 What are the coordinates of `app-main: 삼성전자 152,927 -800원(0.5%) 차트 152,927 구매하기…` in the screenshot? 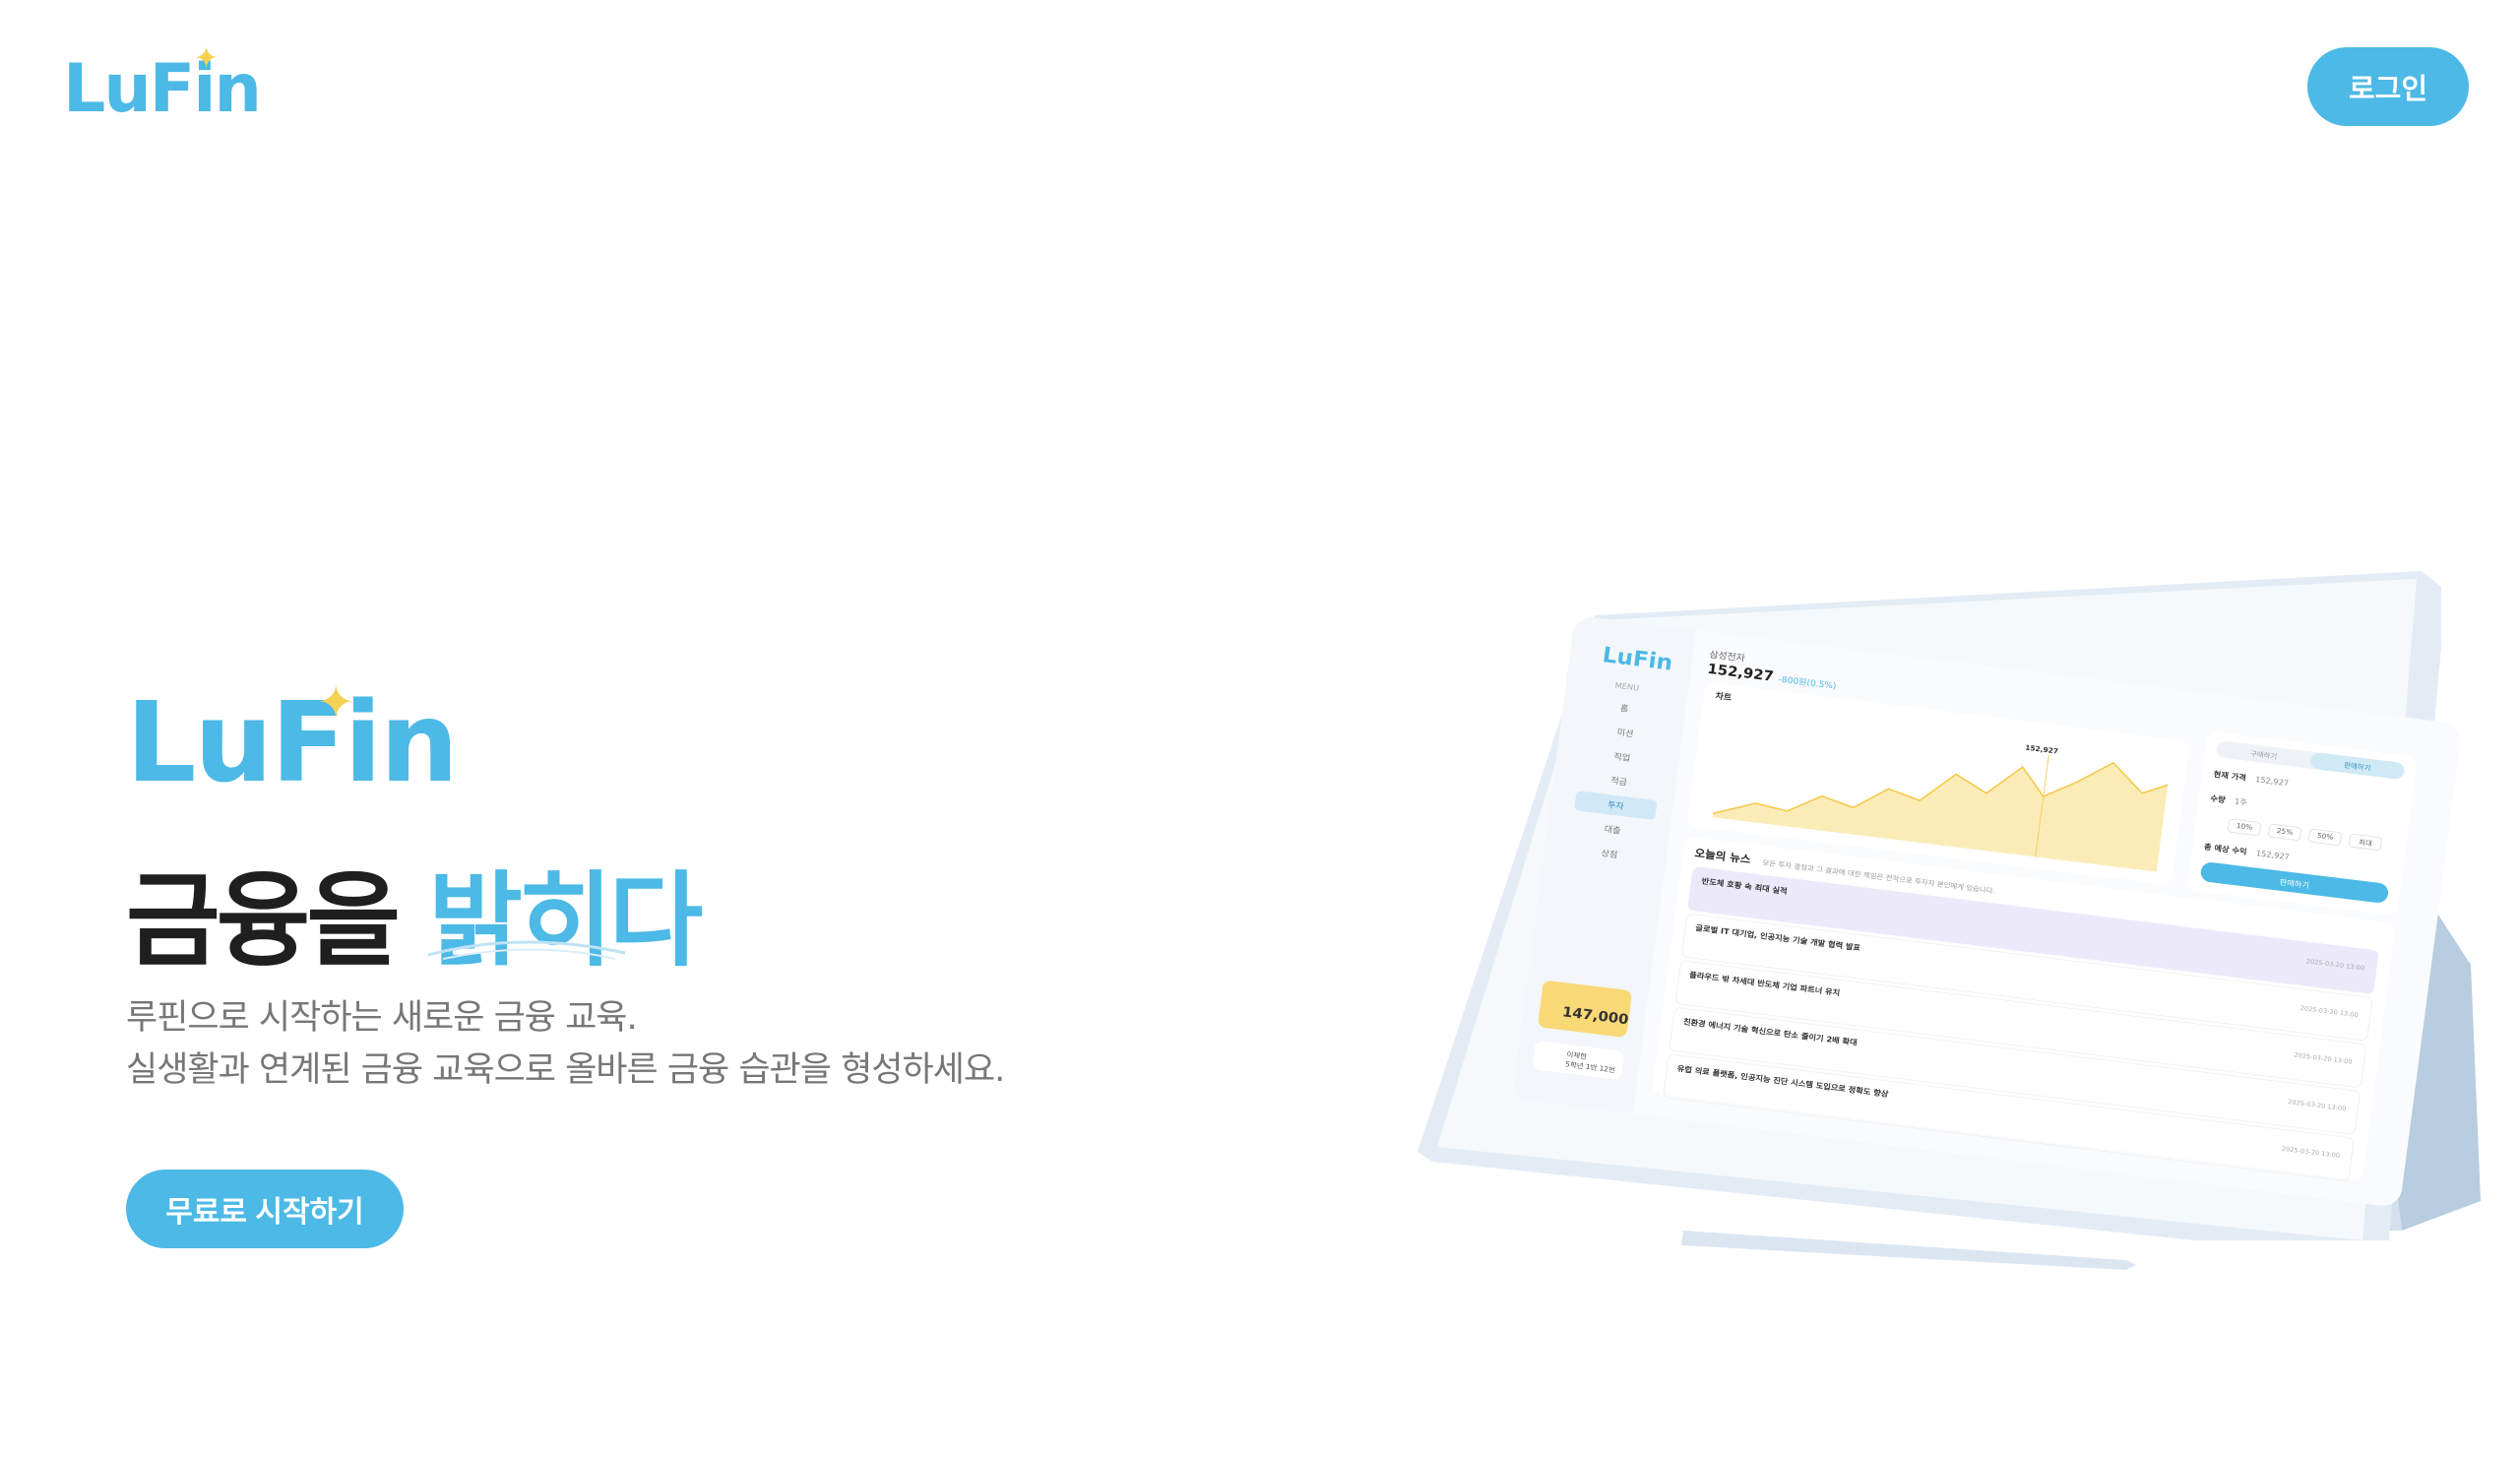 It's located at (2043, 918).